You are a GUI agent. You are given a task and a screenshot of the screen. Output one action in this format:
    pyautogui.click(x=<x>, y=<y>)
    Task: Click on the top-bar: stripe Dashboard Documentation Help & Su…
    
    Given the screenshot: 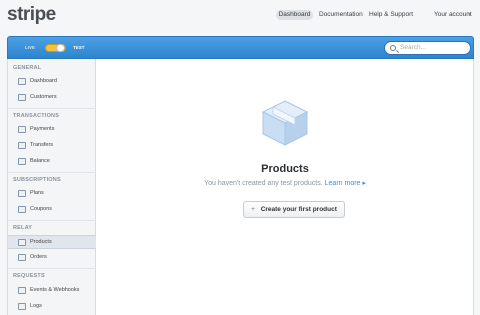 What is the action you would take?
    pyautogui.click(x=240, y=16)
    